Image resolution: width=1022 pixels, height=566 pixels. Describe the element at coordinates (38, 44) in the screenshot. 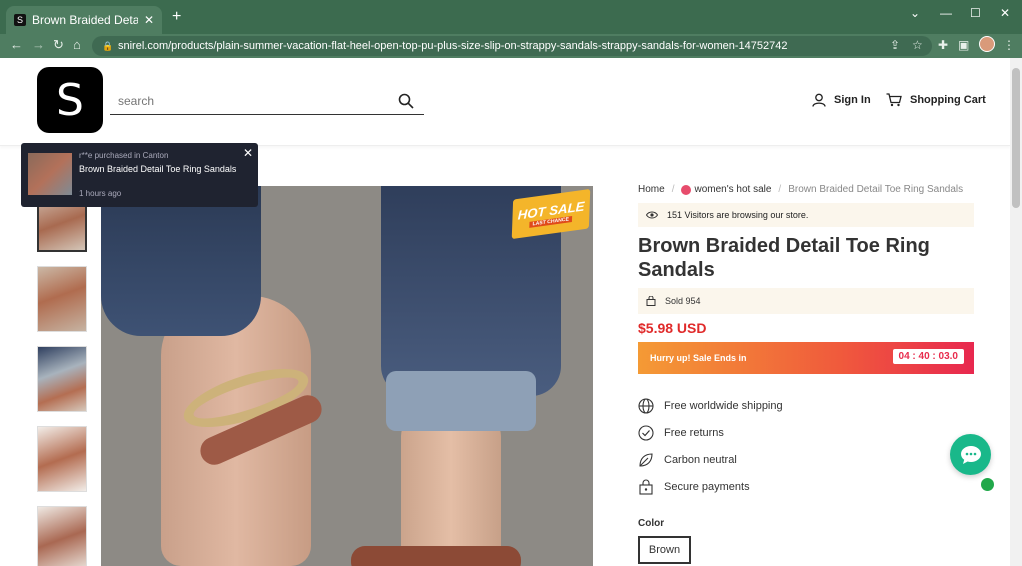

I see `forward-icon: →` at that location.